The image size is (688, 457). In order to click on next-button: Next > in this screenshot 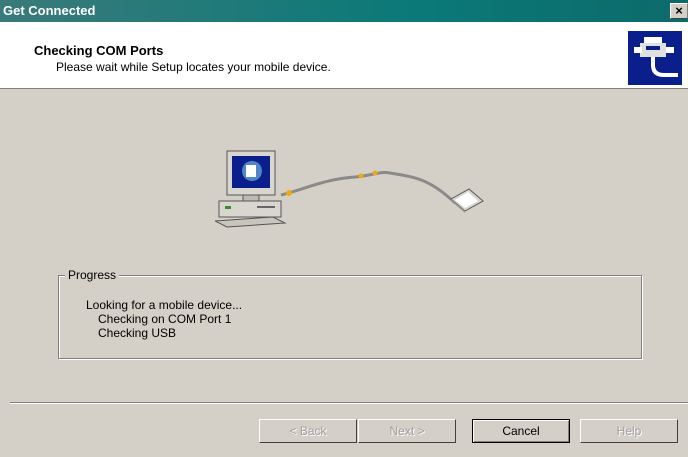, I will do `click(407, 431)`.